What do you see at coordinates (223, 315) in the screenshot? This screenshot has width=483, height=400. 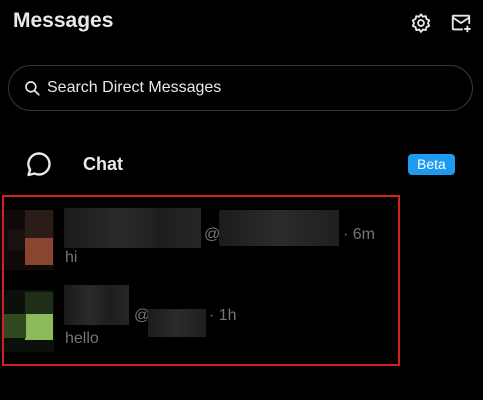 I see `timestamp: · 1h` at bounding box center [223, 315].